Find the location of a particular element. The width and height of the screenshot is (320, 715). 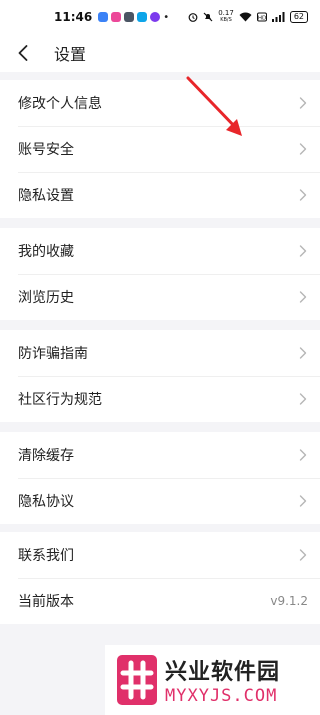

hd-icon: HD is located at coordinates (261, 17).